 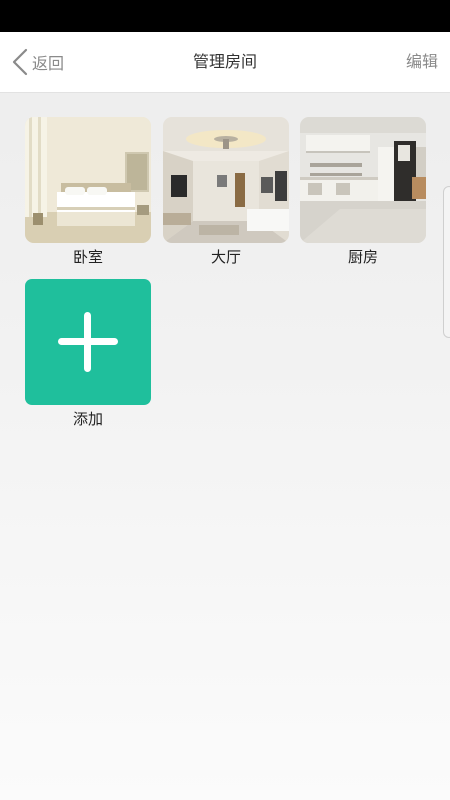 I want to click on room-label-living-room: 大厅, so click(x=225, y=257).